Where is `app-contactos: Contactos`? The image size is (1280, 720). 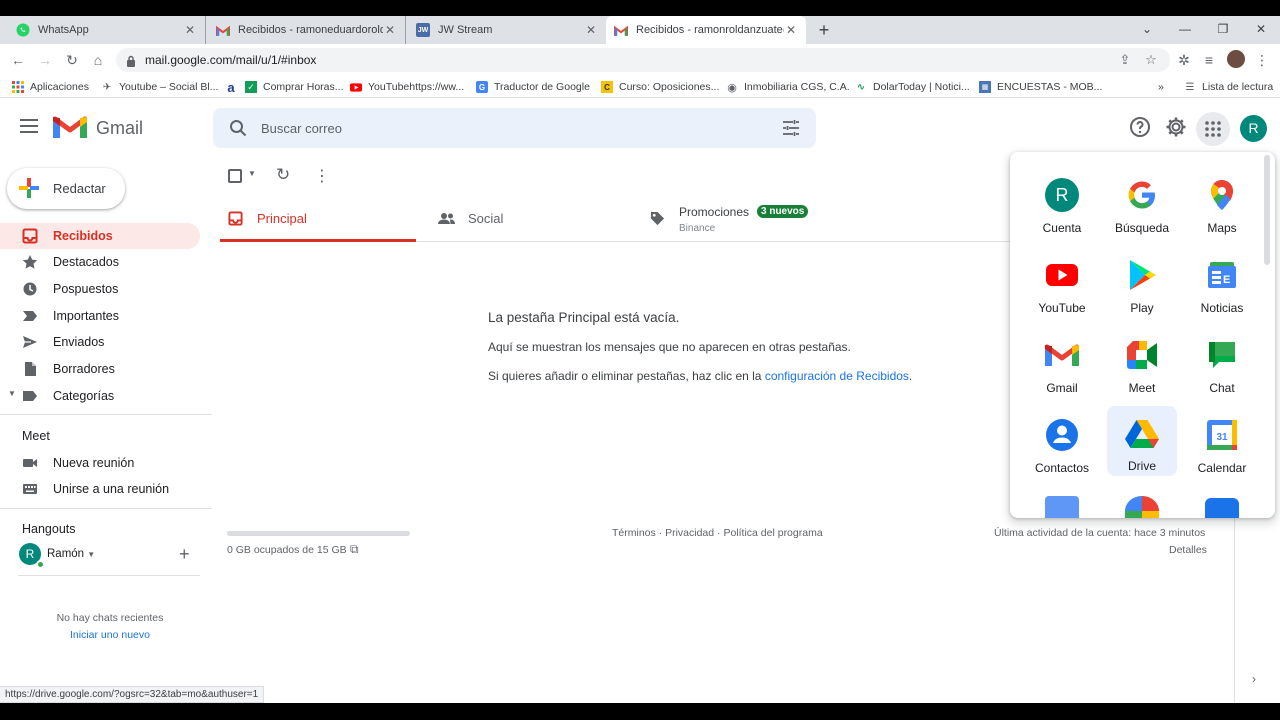
app-contactos: Contactos is located at coordinates (1062, 443).